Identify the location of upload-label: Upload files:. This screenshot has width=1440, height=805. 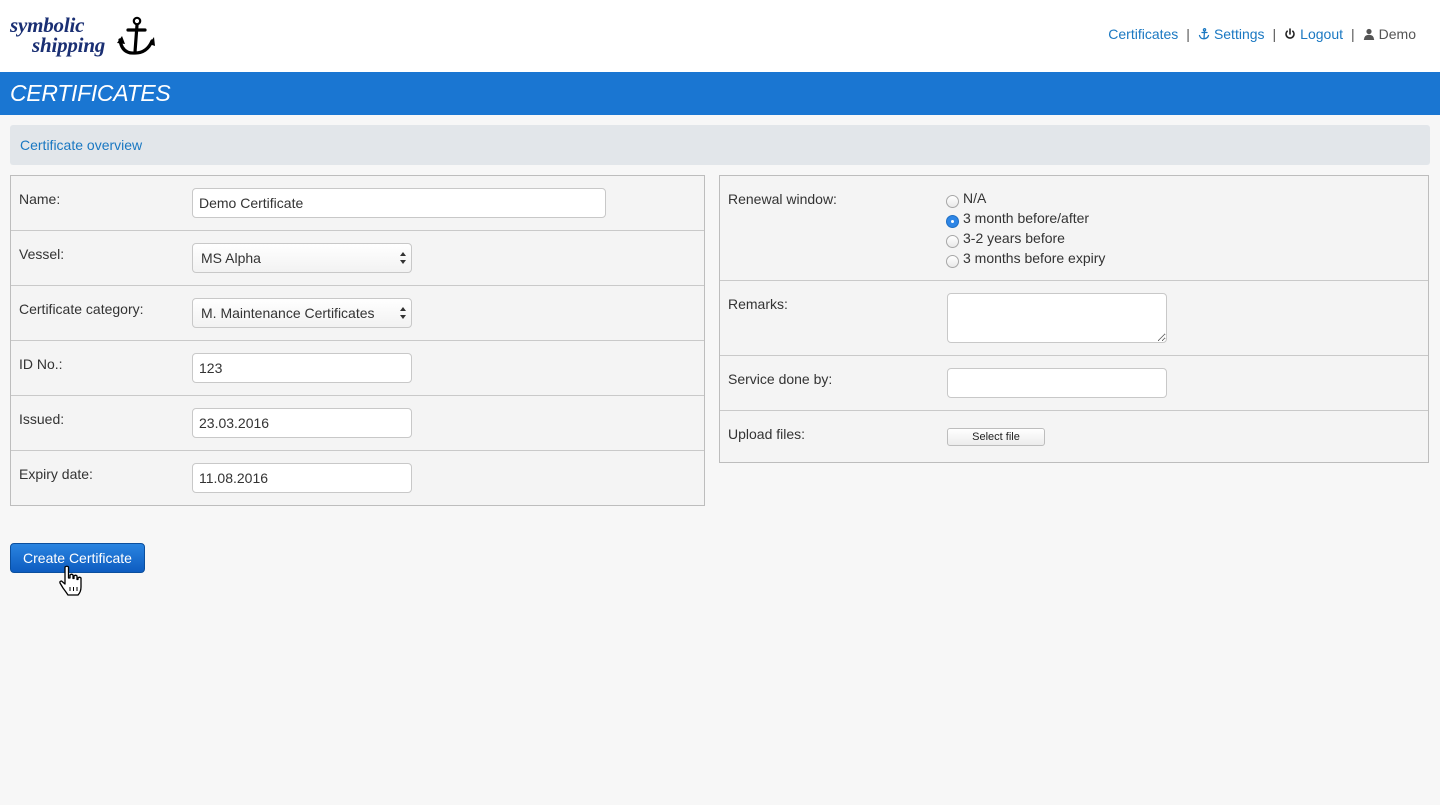
(767, 434).